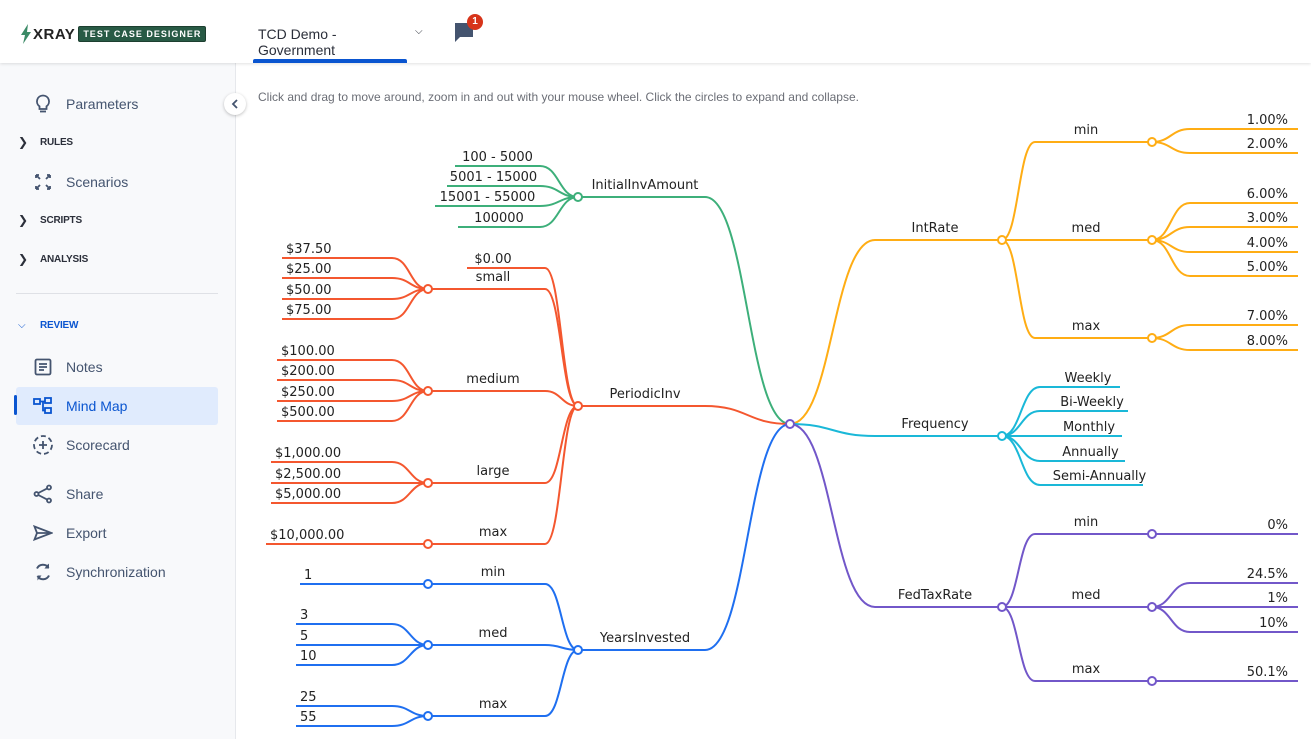 Image resolution: width=1311 pixels, height=739 pixels. I want to click on leaf-label: 50.1%, so click(1267, 672).